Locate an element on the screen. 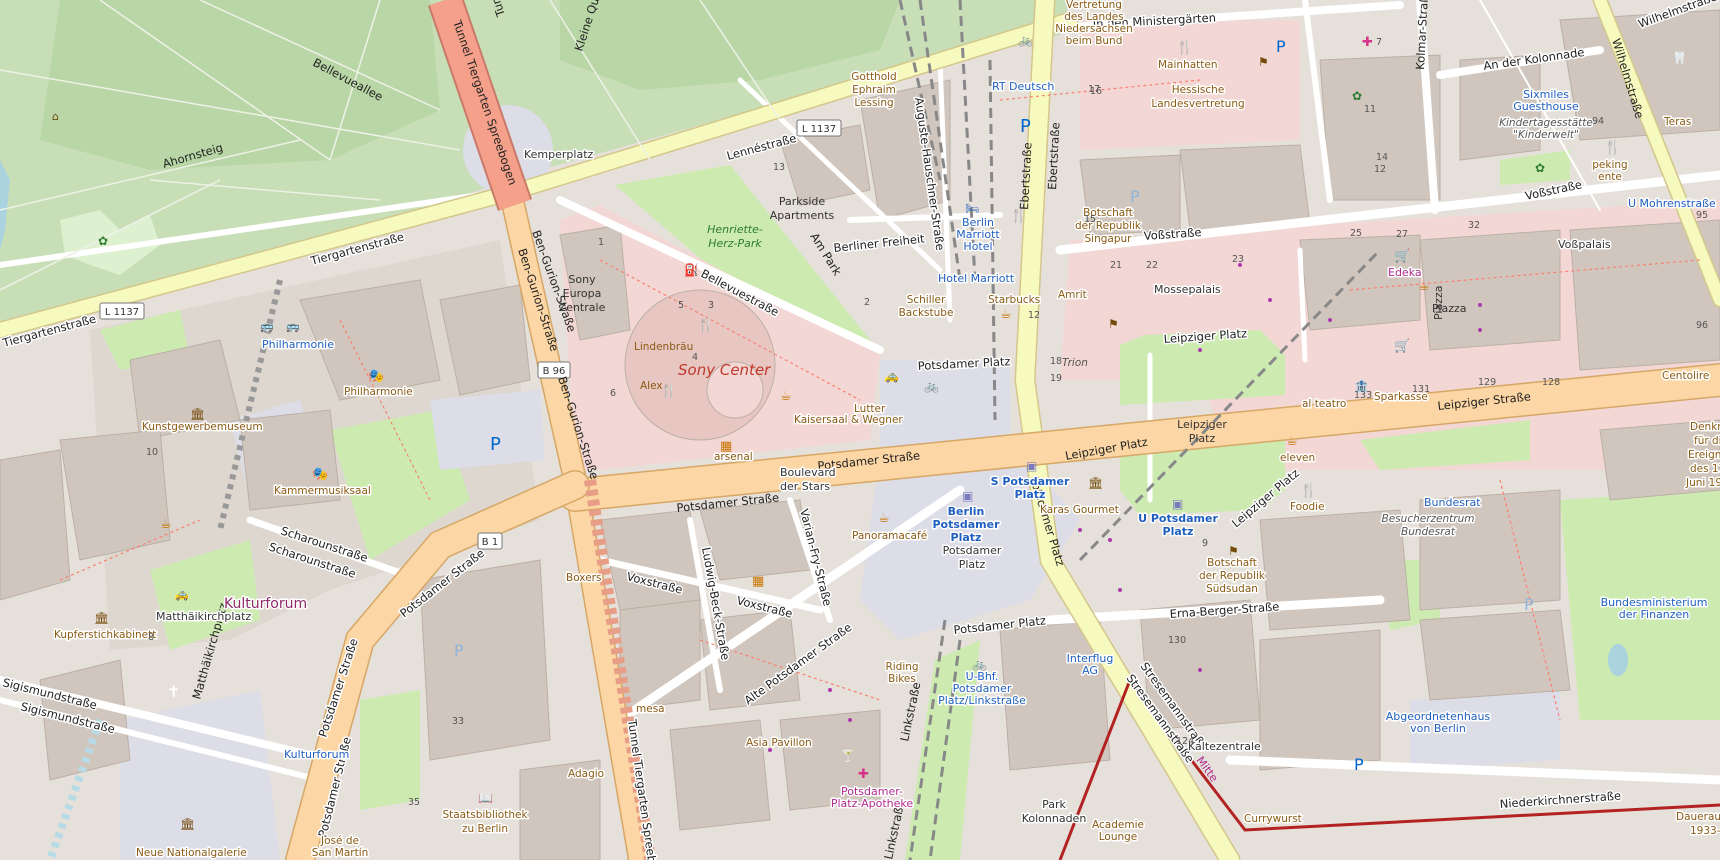 This screenshot has width=1720, height=860. label-denkmal: Denkm is located at coordinates (1704, 427).